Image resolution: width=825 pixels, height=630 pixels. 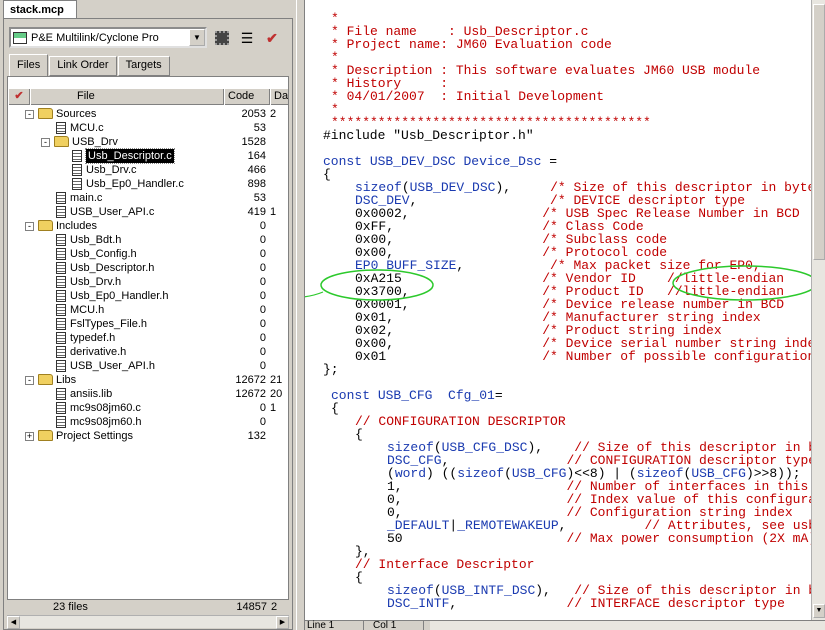 I want to click on code-line: {, so click(x=359, y=577).